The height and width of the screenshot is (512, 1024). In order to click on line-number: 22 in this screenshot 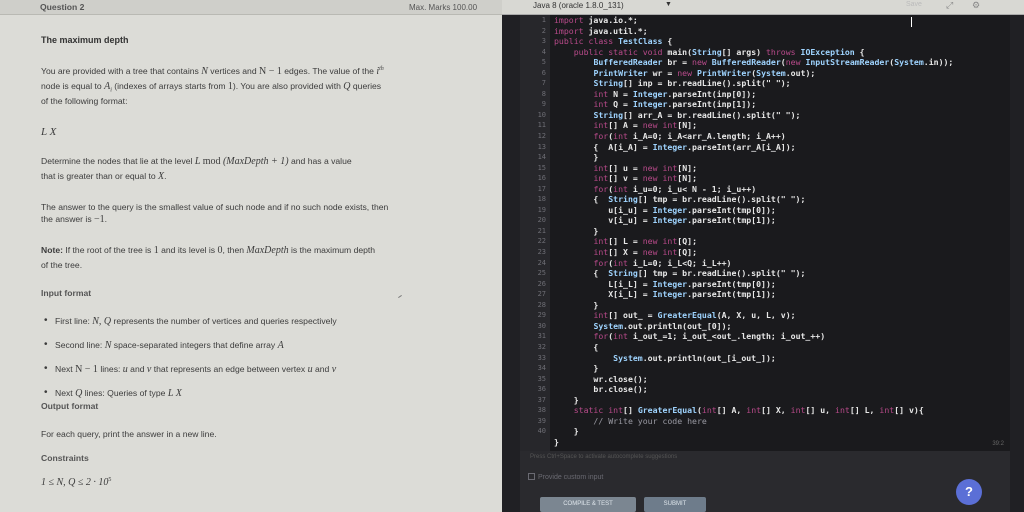, I will do `click(541, 241)`.